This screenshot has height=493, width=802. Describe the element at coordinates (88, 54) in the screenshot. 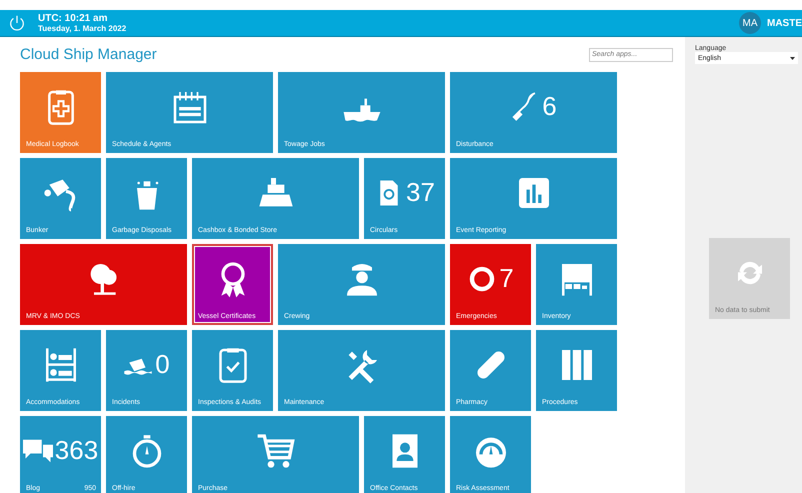

I see `app-title: Cloud Ship Manager` at that location.